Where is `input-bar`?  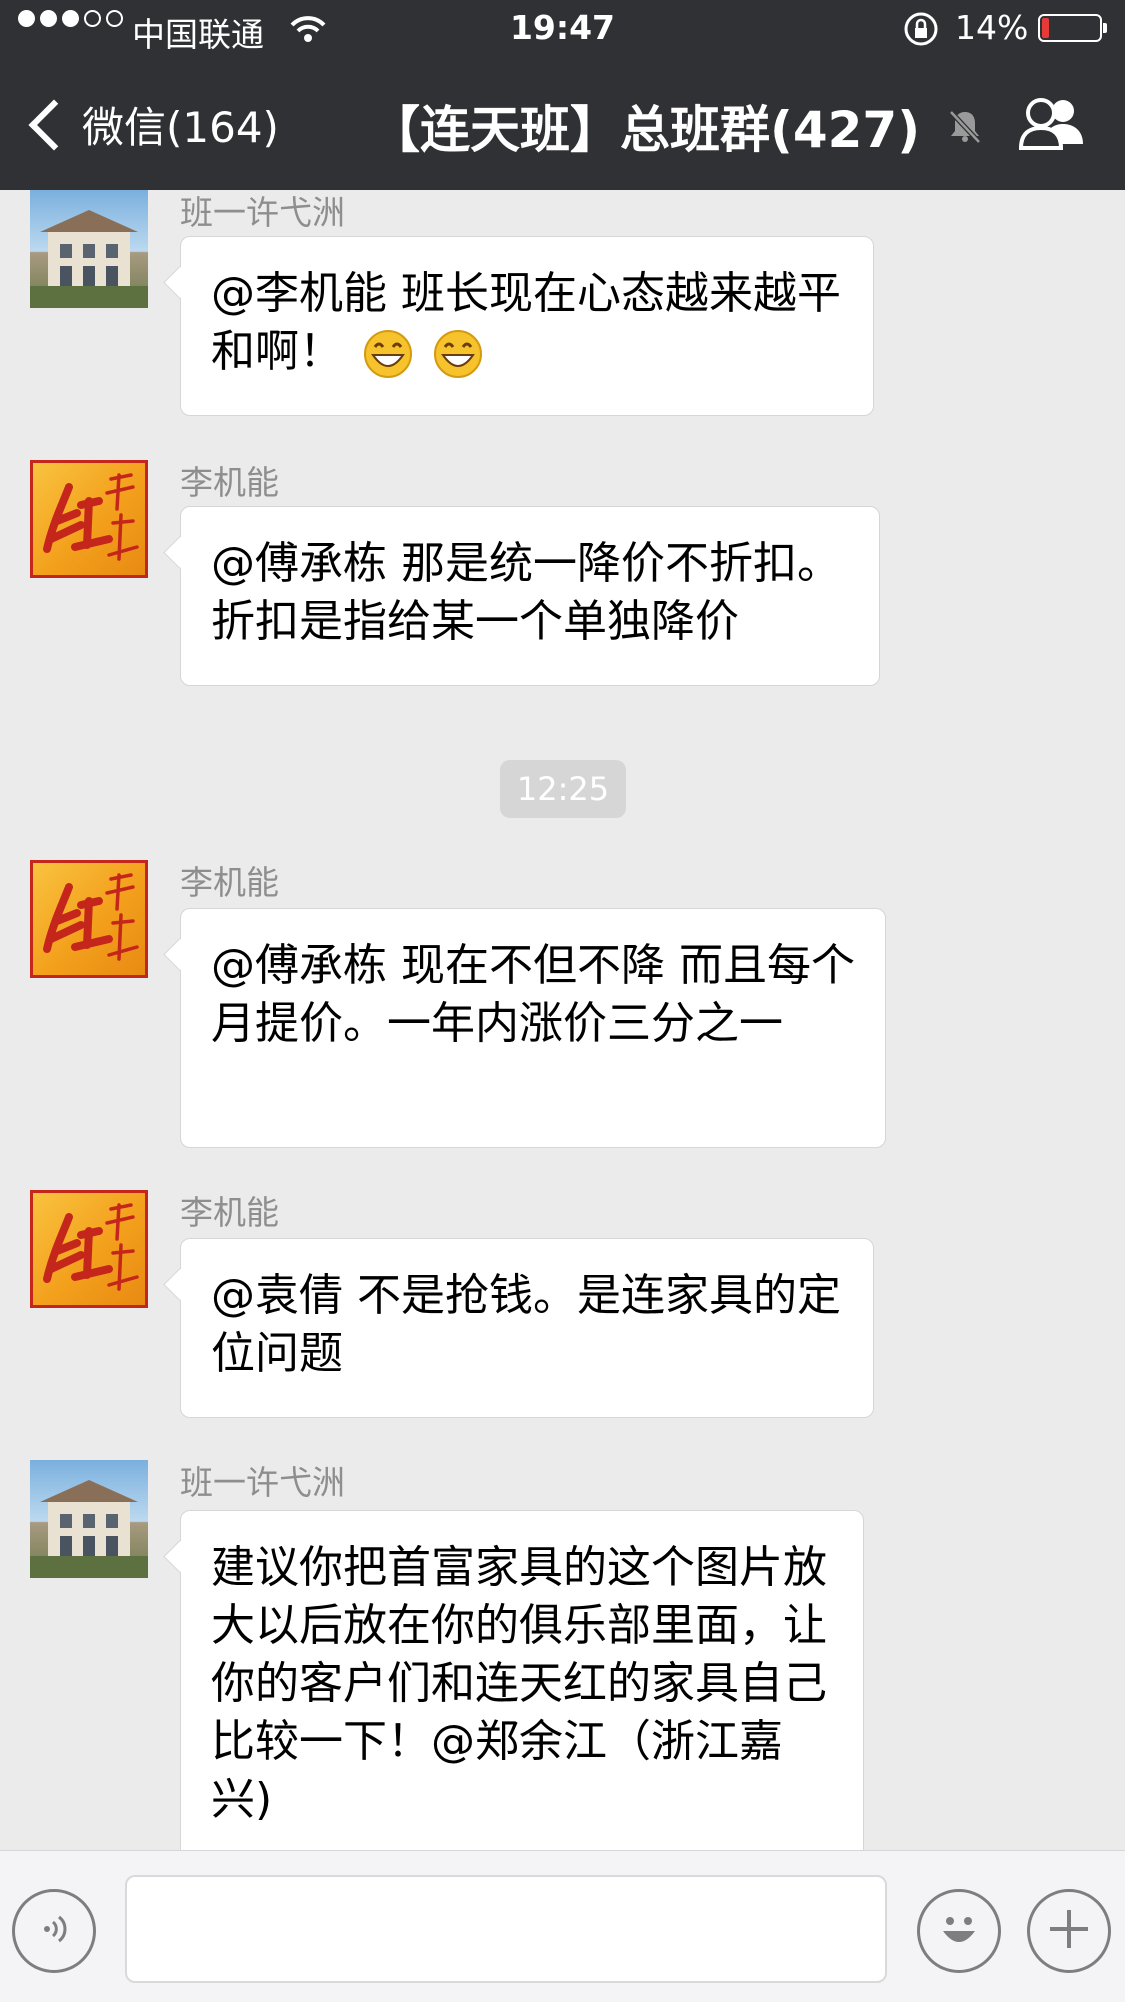 input-bar is located at coordinates (562, 1926).